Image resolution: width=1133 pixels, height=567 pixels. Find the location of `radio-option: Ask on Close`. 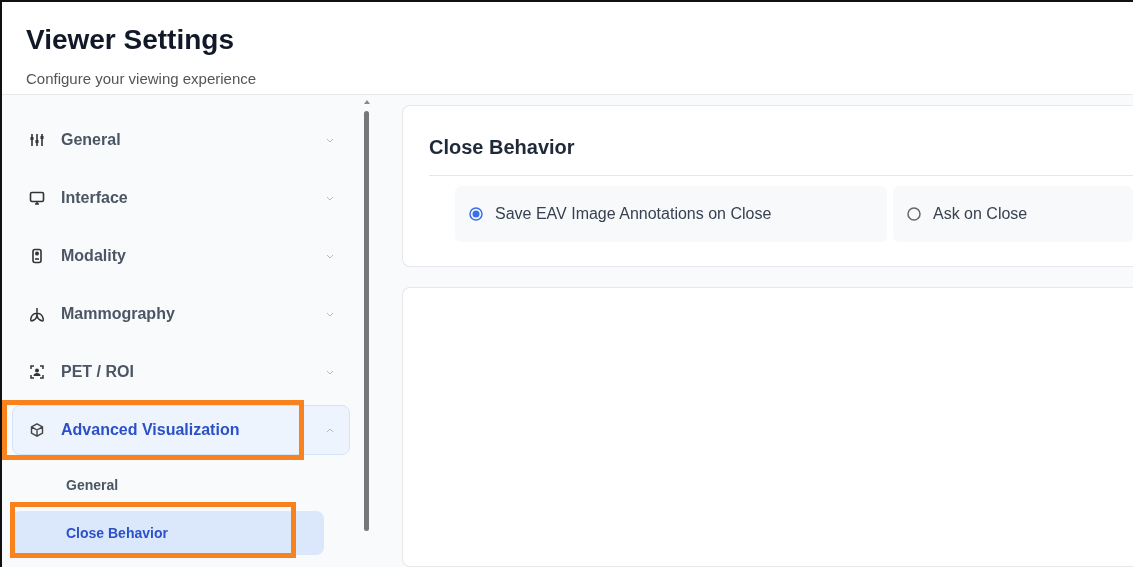

radio-option: Ask on Close is located at coordinates (1013, 214).